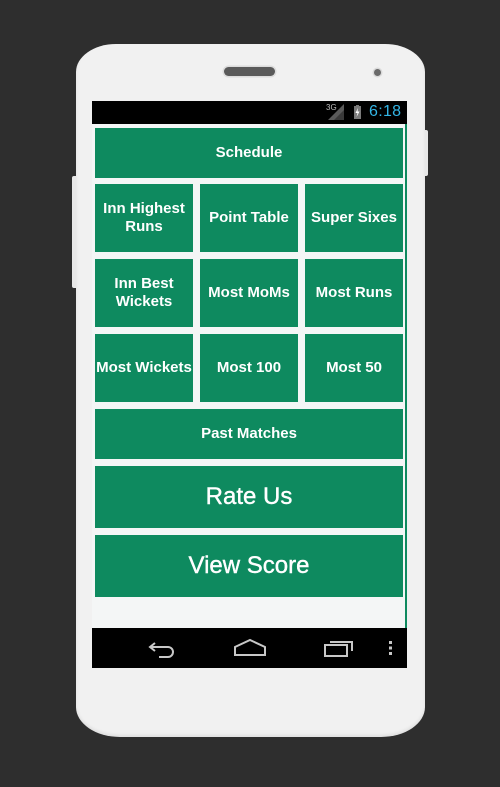 This screenshot has width=500, height=787. Describe the element at coordinates (336, 112) in the screenshot. I see `signal-icon` at that location.